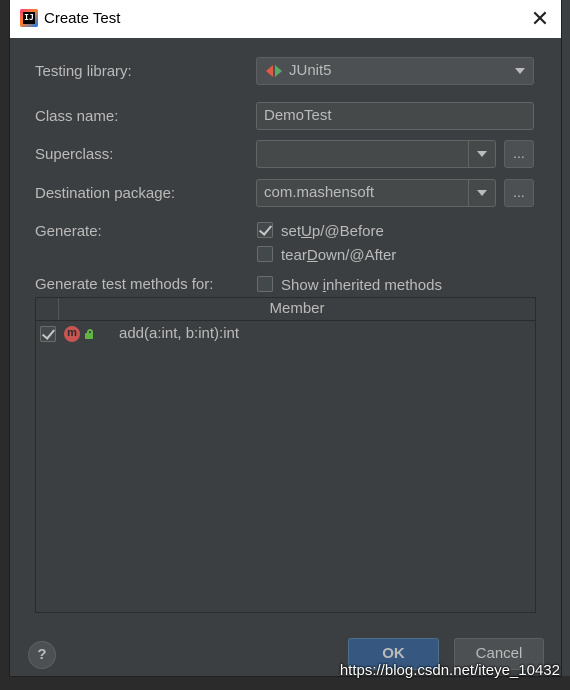 The height and width of the screenshot is (690, 570). What do you see at coordinates (376, 154) in the screenshot?
I see `superclass-combo` at bounding box center [376, 154].